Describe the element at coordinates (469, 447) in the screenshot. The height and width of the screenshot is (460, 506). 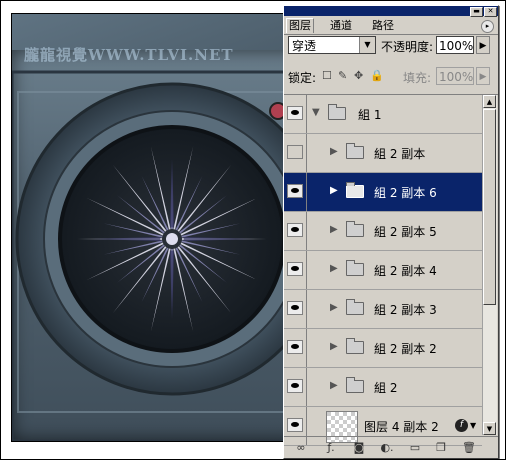
I see `delete-layer-icon: 🗑` at that location.